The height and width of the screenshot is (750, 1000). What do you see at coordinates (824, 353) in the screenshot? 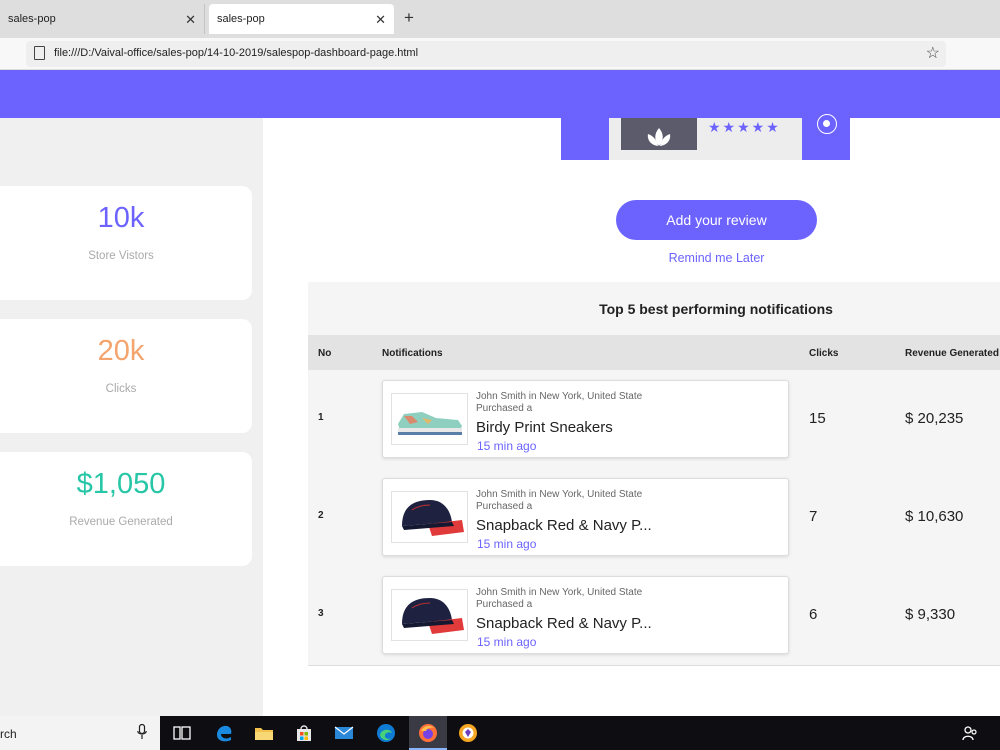
I see `header-clicks: Clicks` at bounding box center [824, 353].